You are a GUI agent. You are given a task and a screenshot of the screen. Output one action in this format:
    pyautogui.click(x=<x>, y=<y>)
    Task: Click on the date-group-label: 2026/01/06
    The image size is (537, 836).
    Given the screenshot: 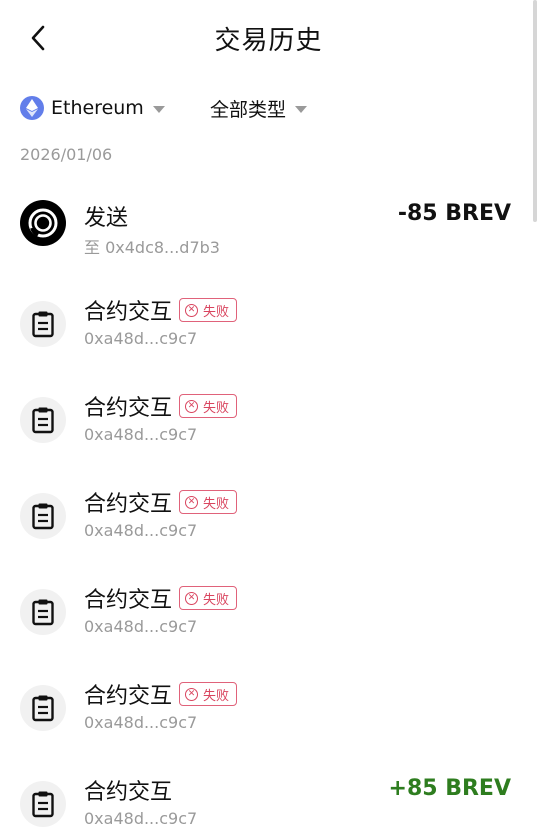 What is the action you would take?
    pyautogui.click(x=66, y=154)
    